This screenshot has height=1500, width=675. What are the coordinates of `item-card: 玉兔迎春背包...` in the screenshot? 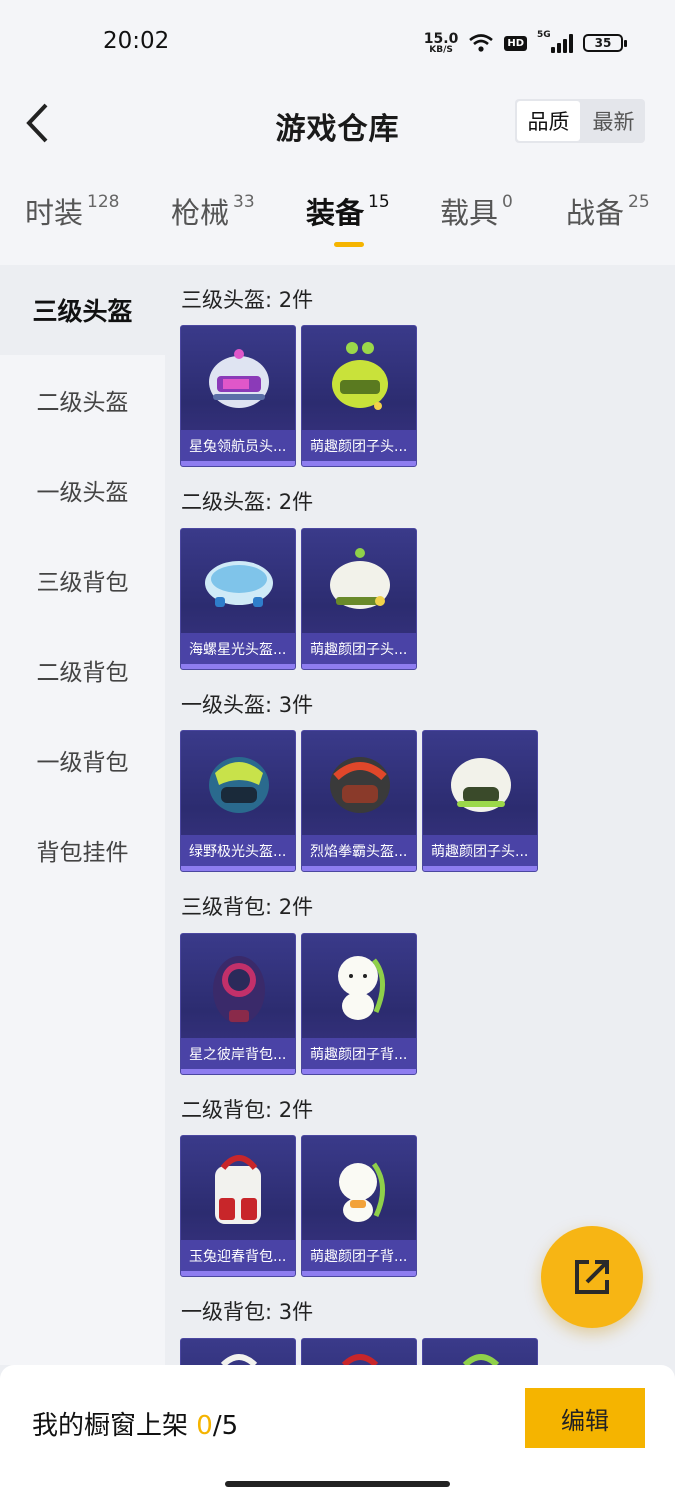 It's located at (238, 1206).